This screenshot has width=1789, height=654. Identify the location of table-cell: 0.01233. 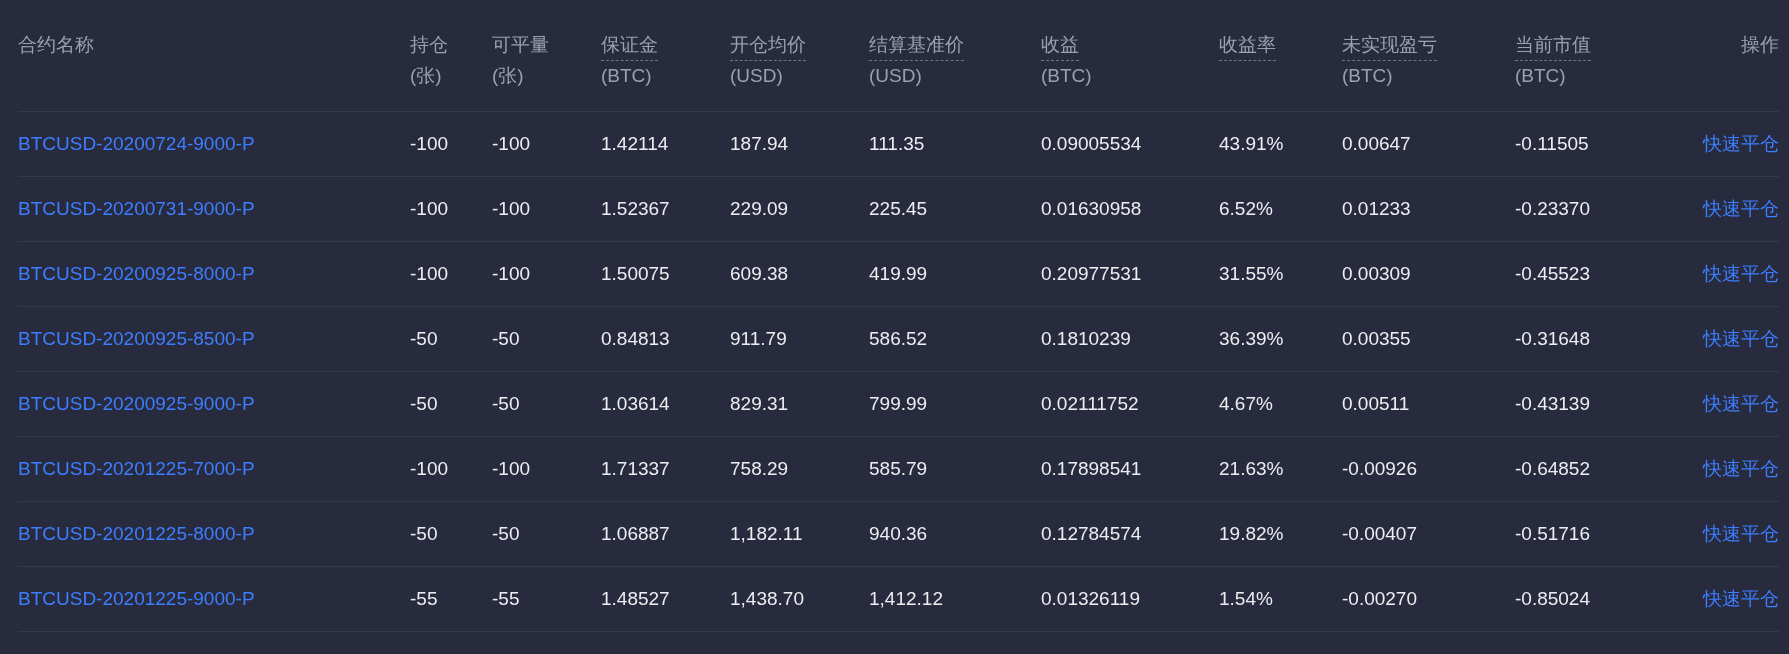
(1376, 208).